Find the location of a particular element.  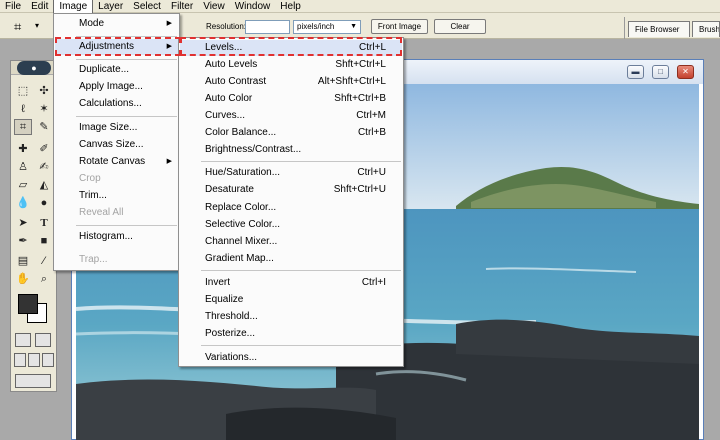

slice-icon: ✎ is located at coordinates (44, 127).